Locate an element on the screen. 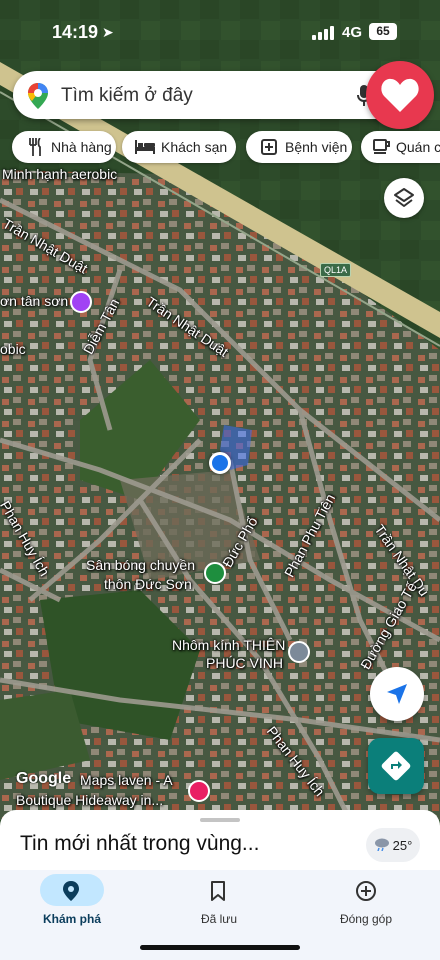 The image size is (440, 960). my-location-button is located at coordinates (397, 694).